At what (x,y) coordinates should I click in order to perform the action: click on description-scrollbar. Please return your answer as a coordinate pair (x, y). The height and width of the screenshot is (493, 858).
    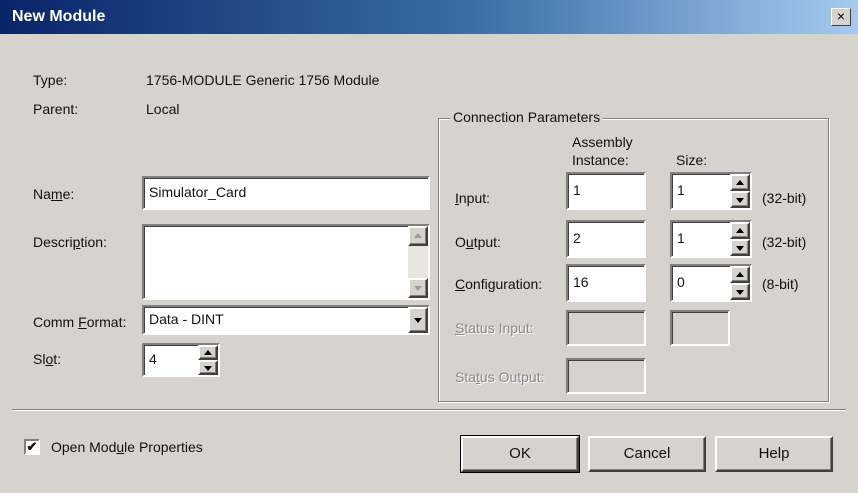
    Looking at the image, I should click on (418, 262).